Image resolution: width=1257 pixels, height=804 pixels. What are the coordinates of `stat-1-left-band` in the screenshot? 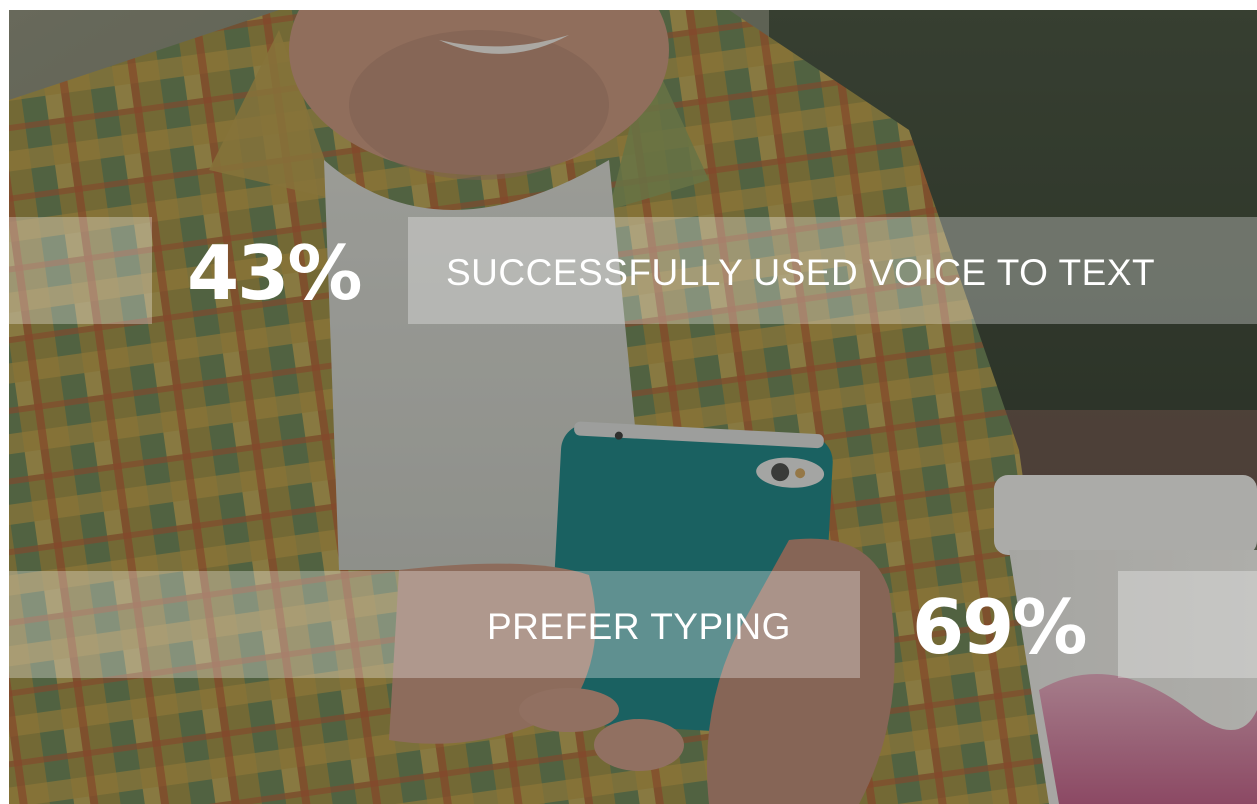 It's located at (80, 270).